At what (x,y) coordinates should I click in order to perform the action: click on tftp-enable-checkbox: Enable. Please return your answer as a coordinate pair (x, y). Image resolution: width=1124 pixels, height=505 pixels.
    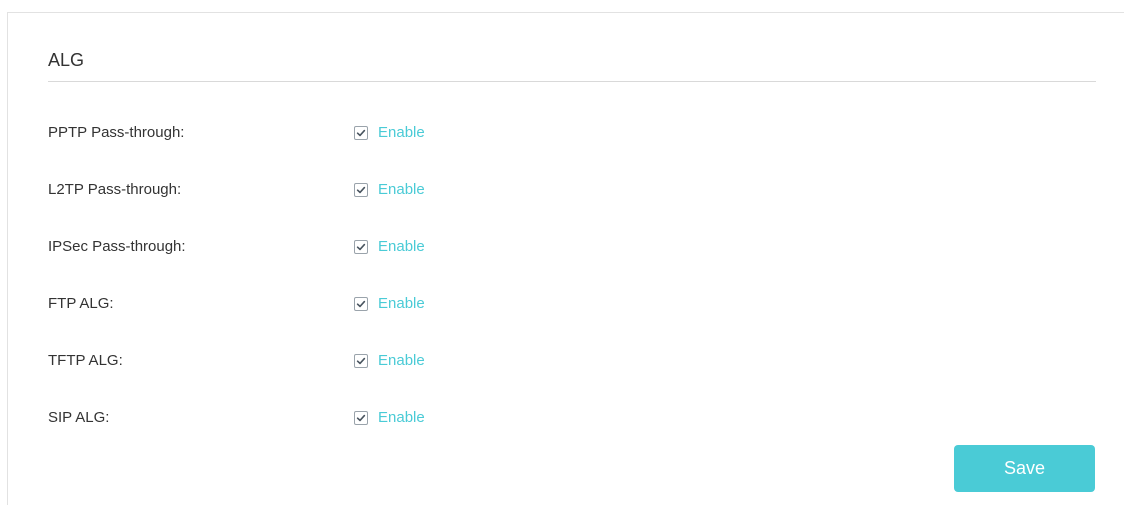
    Looking at the image, I should click on (389, 361).